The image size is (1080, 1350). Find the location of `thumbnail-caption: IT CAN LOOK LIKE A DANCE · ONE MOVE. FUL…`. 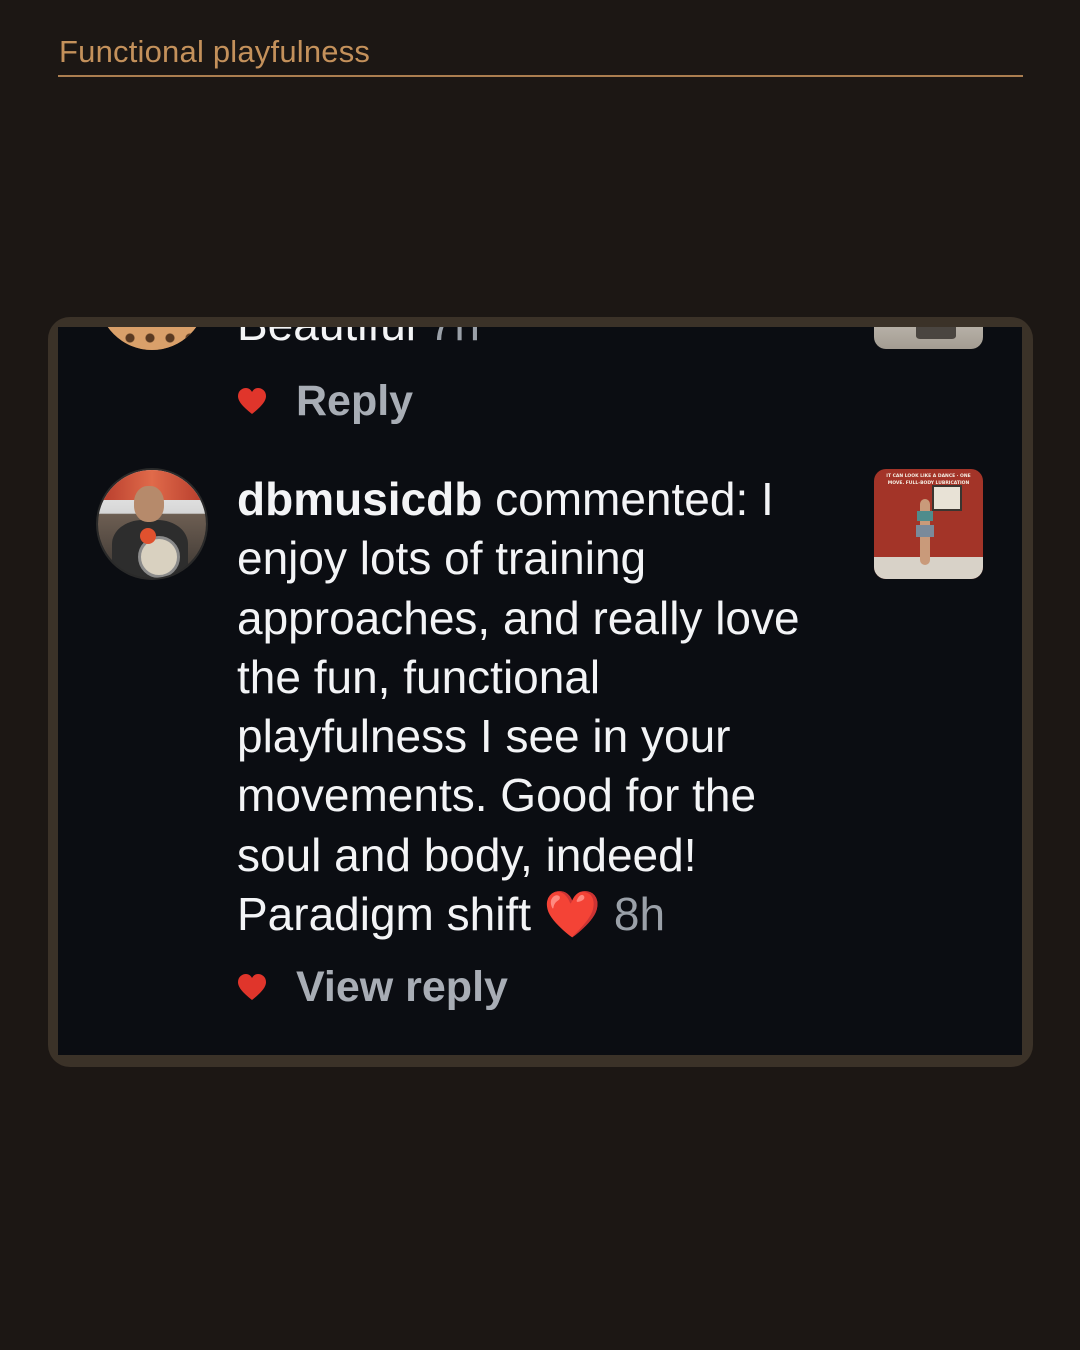

thumbnail-caption: IT CAN LOOK LIKE A DANCE · ONE MOVE. FUL… is located at coordinates (928, 480).